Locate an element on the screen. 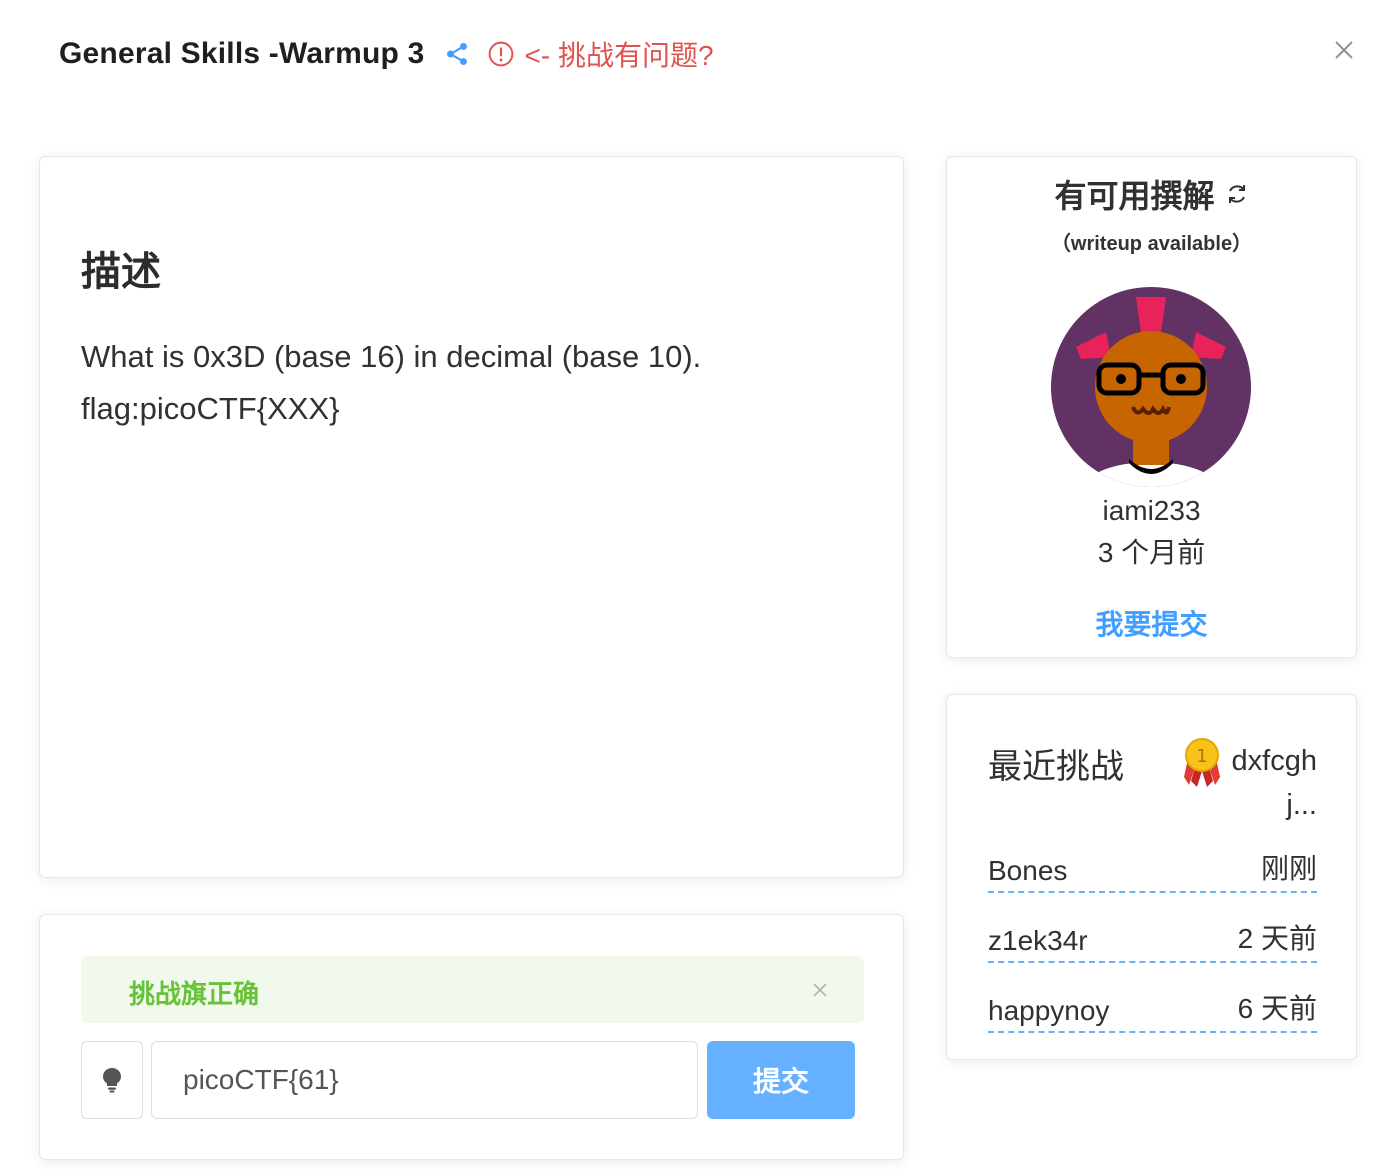 The height and width of the screenshot is (1176, 1396). hint-button is located at coordinates (112, 1080).